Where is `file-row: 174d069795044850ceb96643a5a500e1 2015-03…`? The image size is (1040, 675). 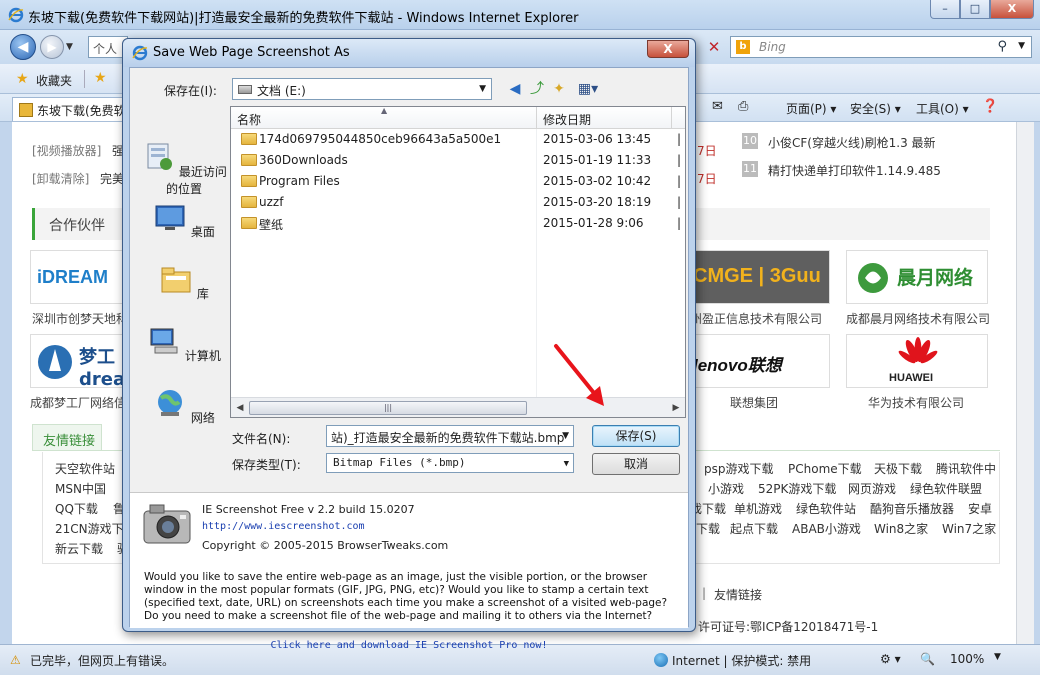 file-row: 174d069795044850ceb96643a5a500e1 2015-03… is located at coordinates (458, 139).